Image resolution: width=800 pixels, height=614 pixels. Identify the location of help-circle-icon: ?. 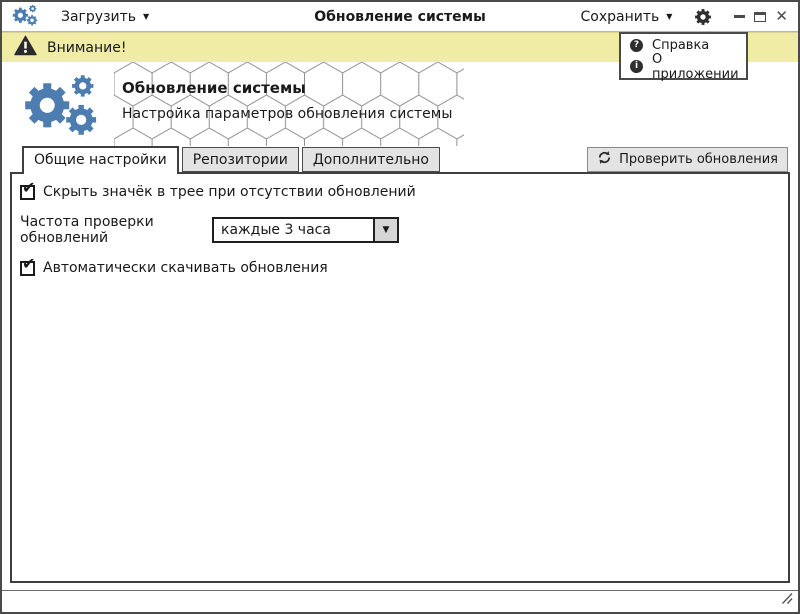
(636, 45).